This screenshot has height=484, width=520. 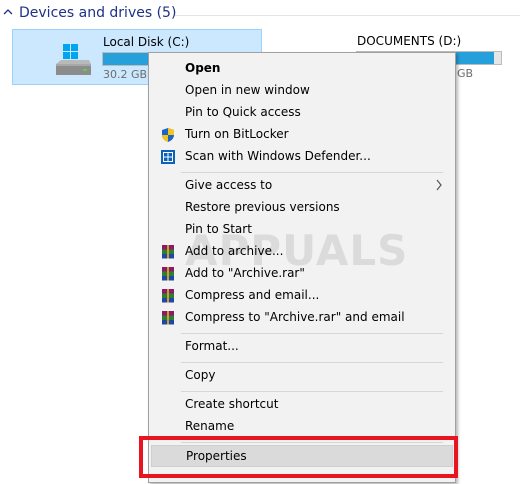 I want to click on menu-item-label: Copy, so click(x=200, y=375).